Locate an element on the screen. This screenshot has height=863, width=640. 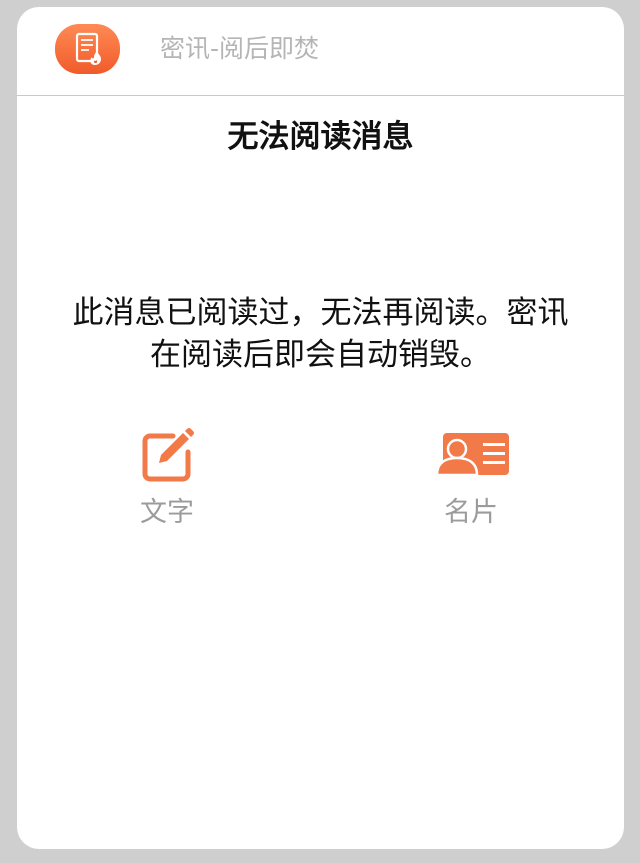
message-line-2: 在阅读后即会自动销毁。 is located at coordinates (320, 355).